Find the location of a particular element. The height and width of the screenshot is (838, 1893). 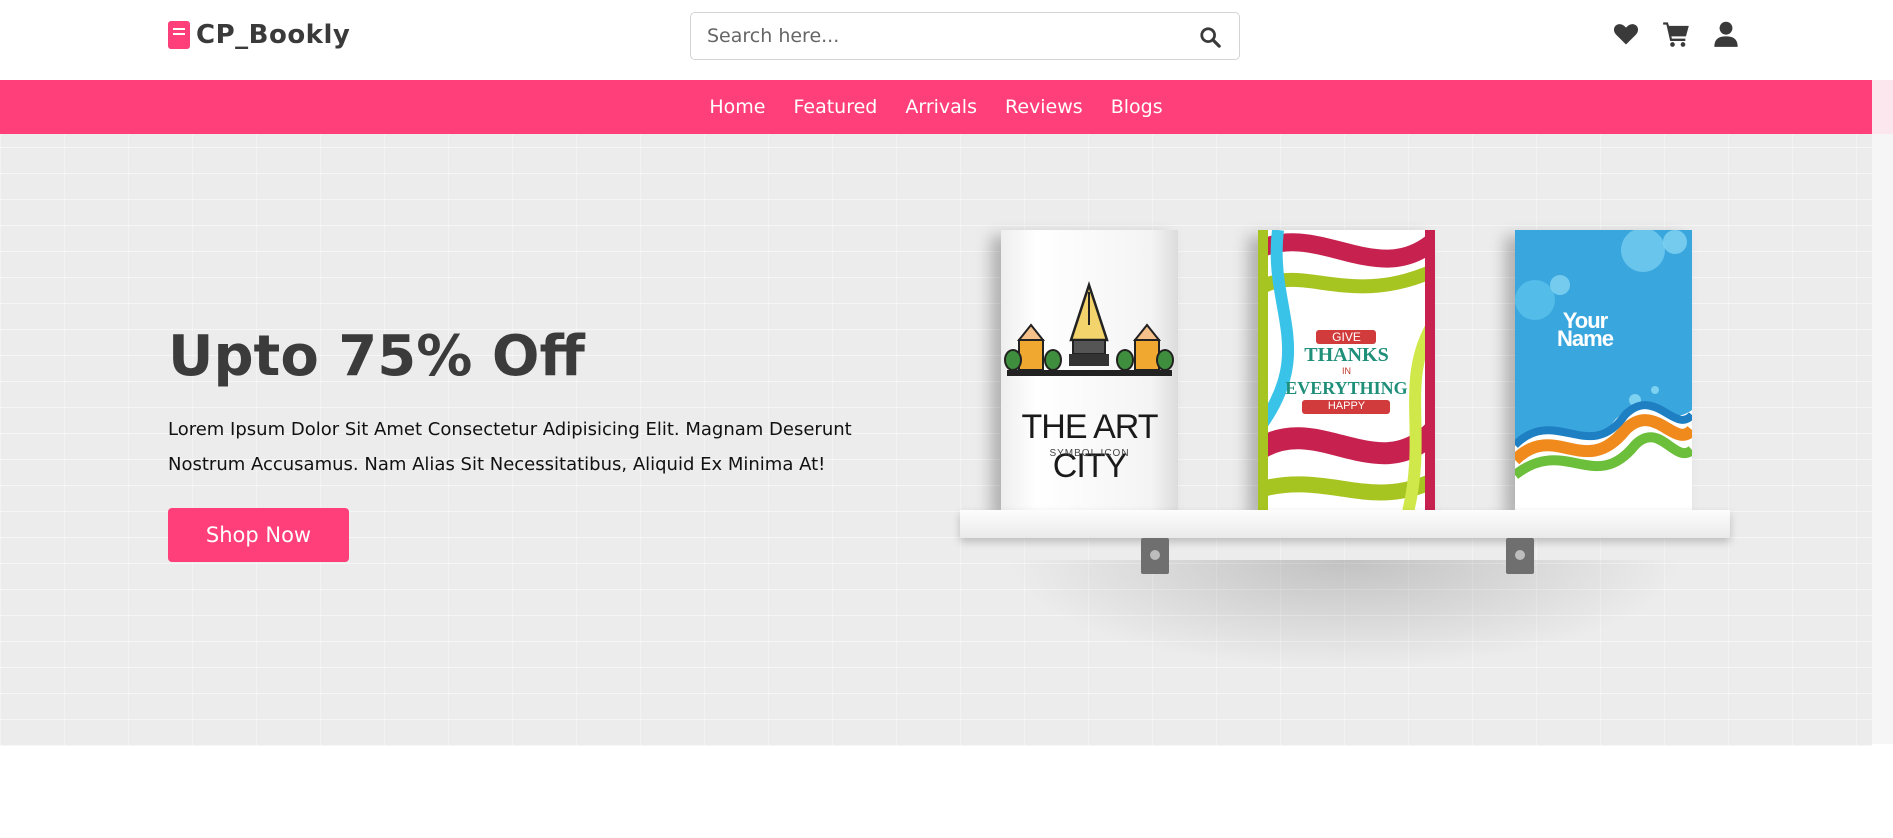

cart-icon is located at coordinates (1676, 34).